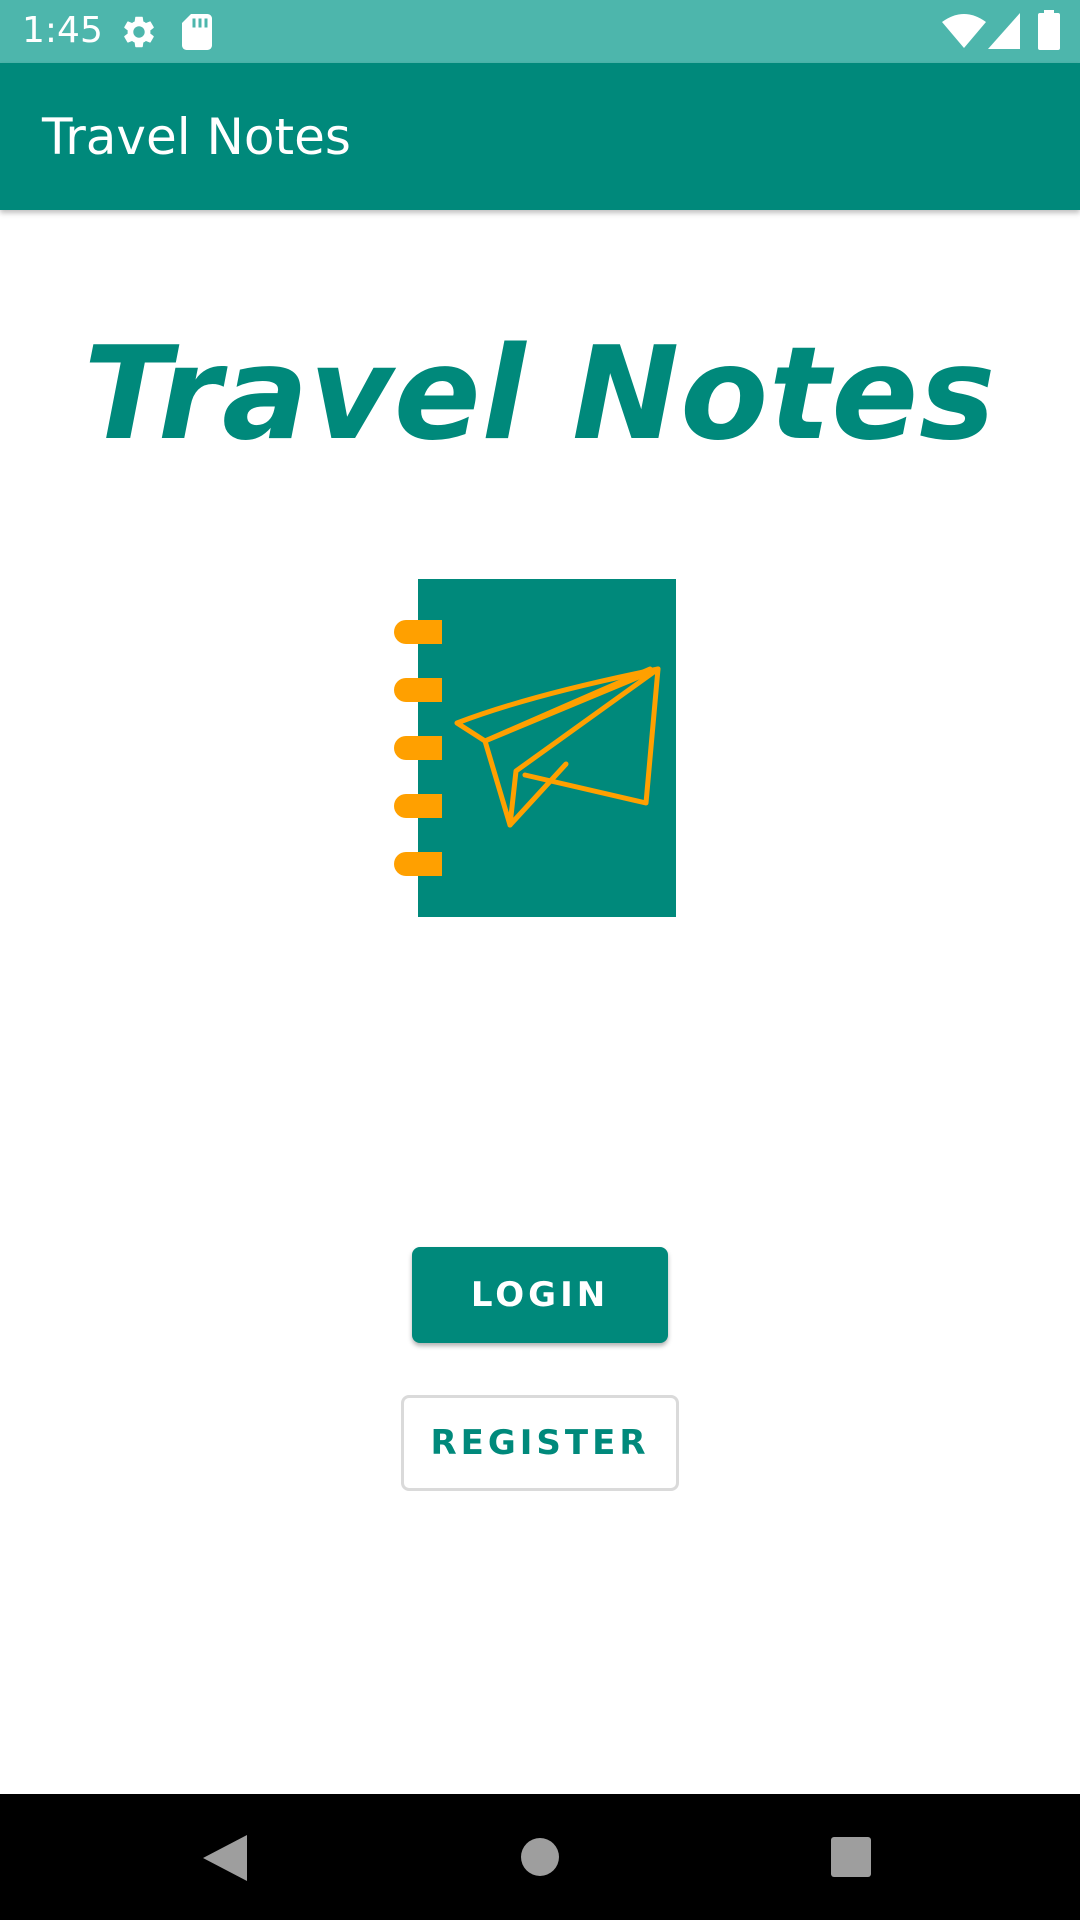 The height and width of the screenshot is (1920, 1080). Describe the element at coordinates (139, 32) in the screenshot. I see `settings-icon` at that location.